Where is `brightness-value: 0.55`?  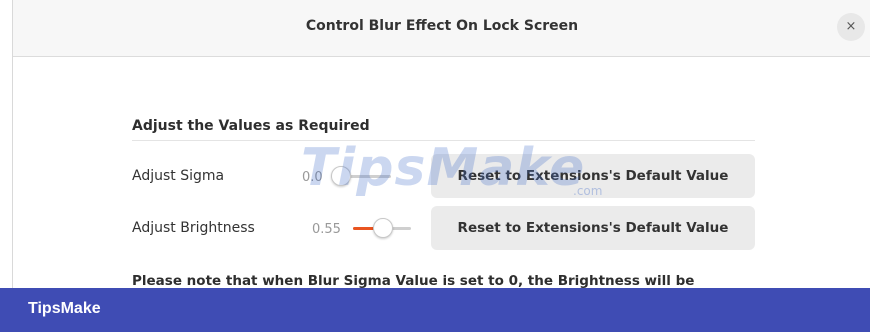
brightness-value: 0.55 is located at coordinates (326, 229).